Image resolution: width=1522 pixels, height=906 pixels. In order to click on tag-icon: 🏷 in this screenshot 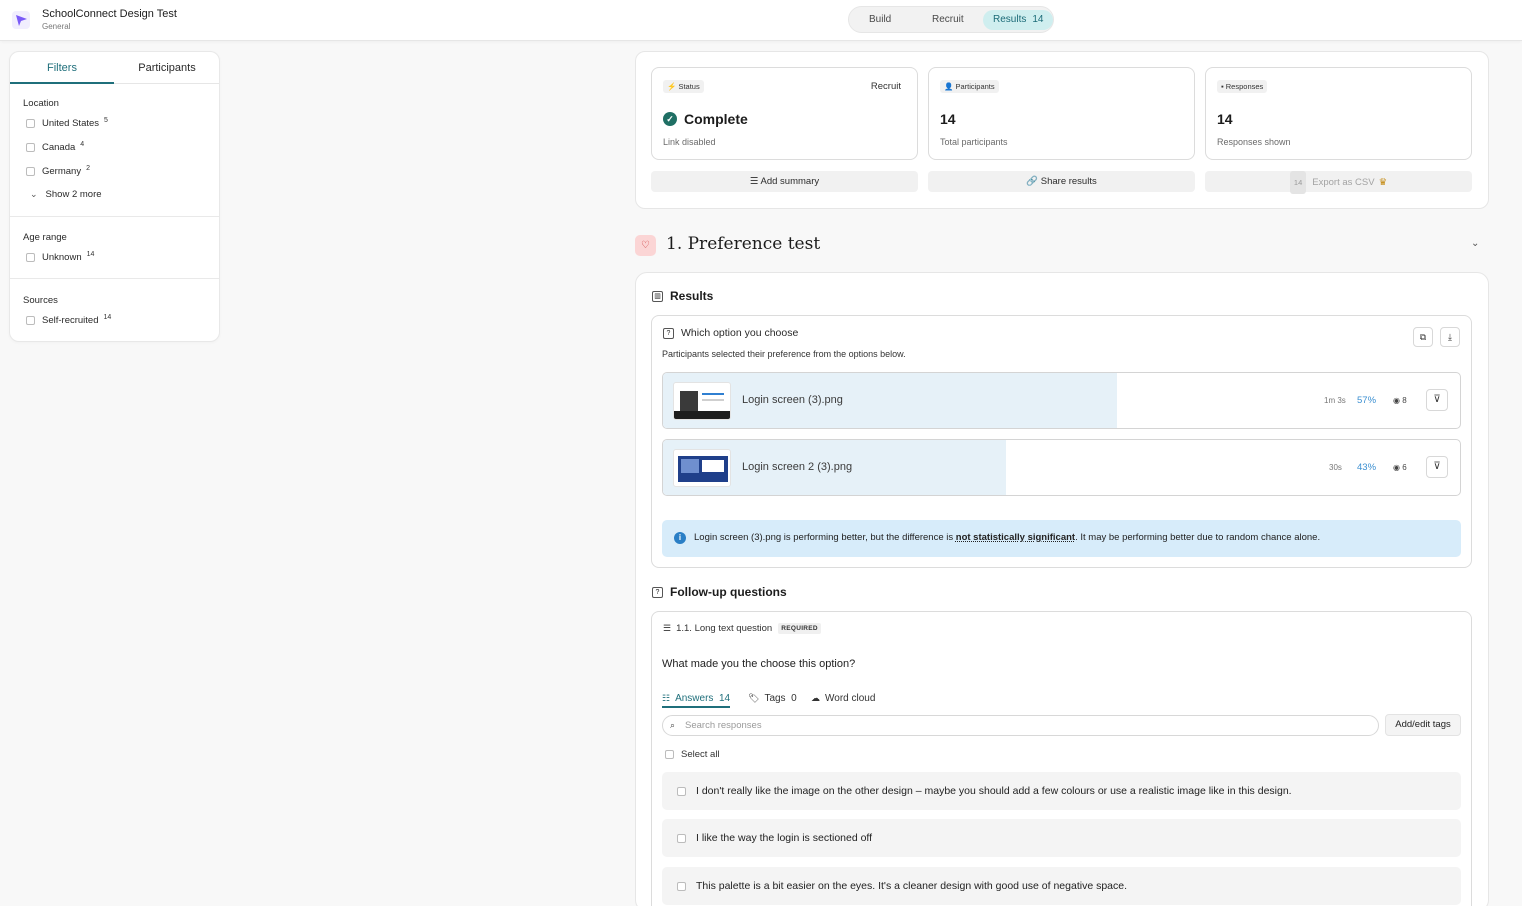, I will do `click(754, 697)`.